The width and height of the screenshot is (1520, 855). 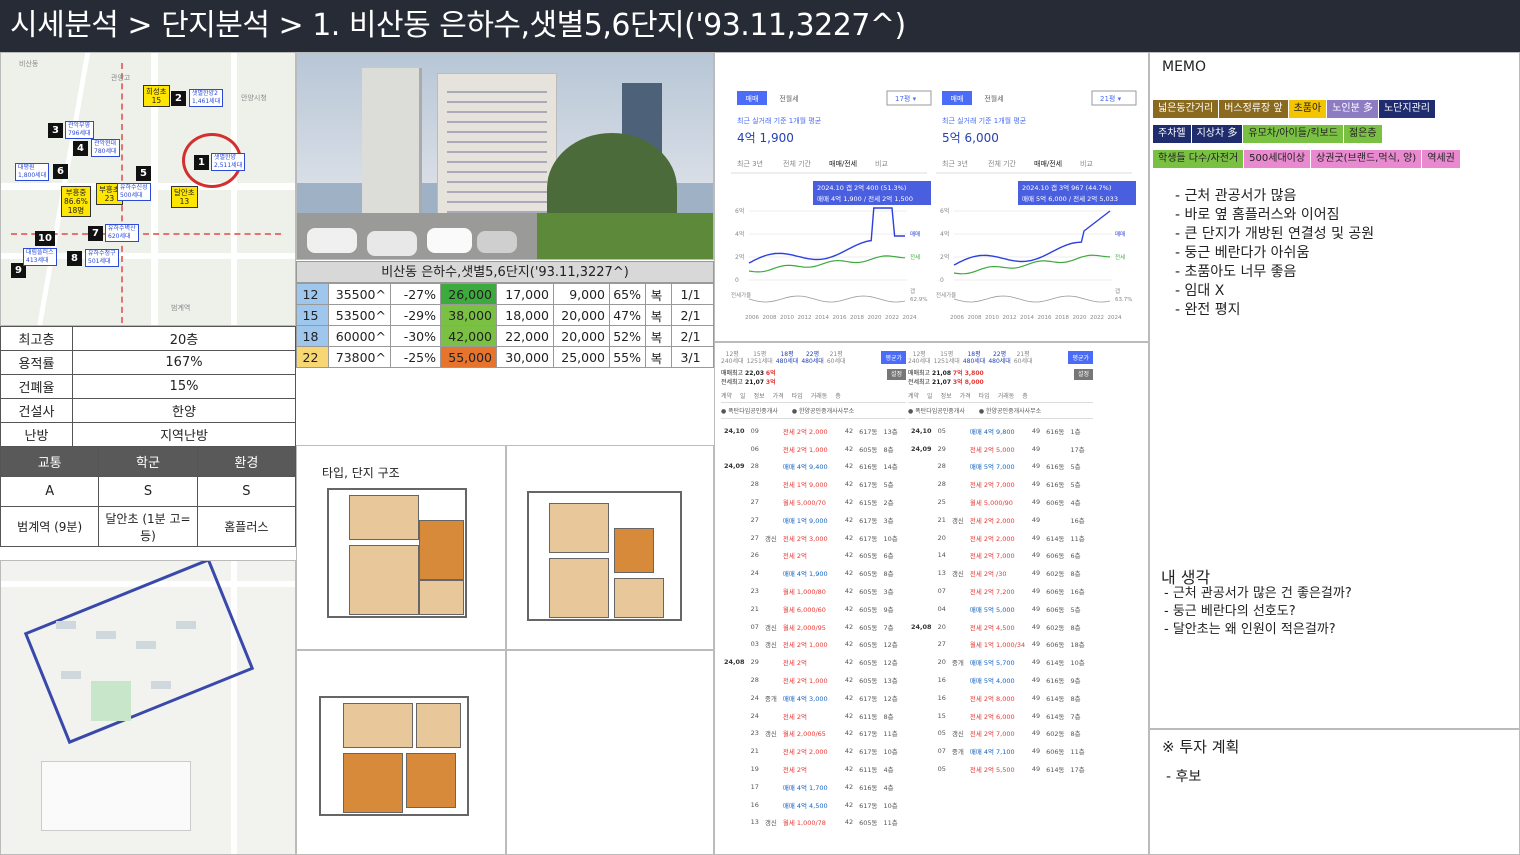 I want to click on size-select: 21평 ▾, so click(x=1111, y=98).